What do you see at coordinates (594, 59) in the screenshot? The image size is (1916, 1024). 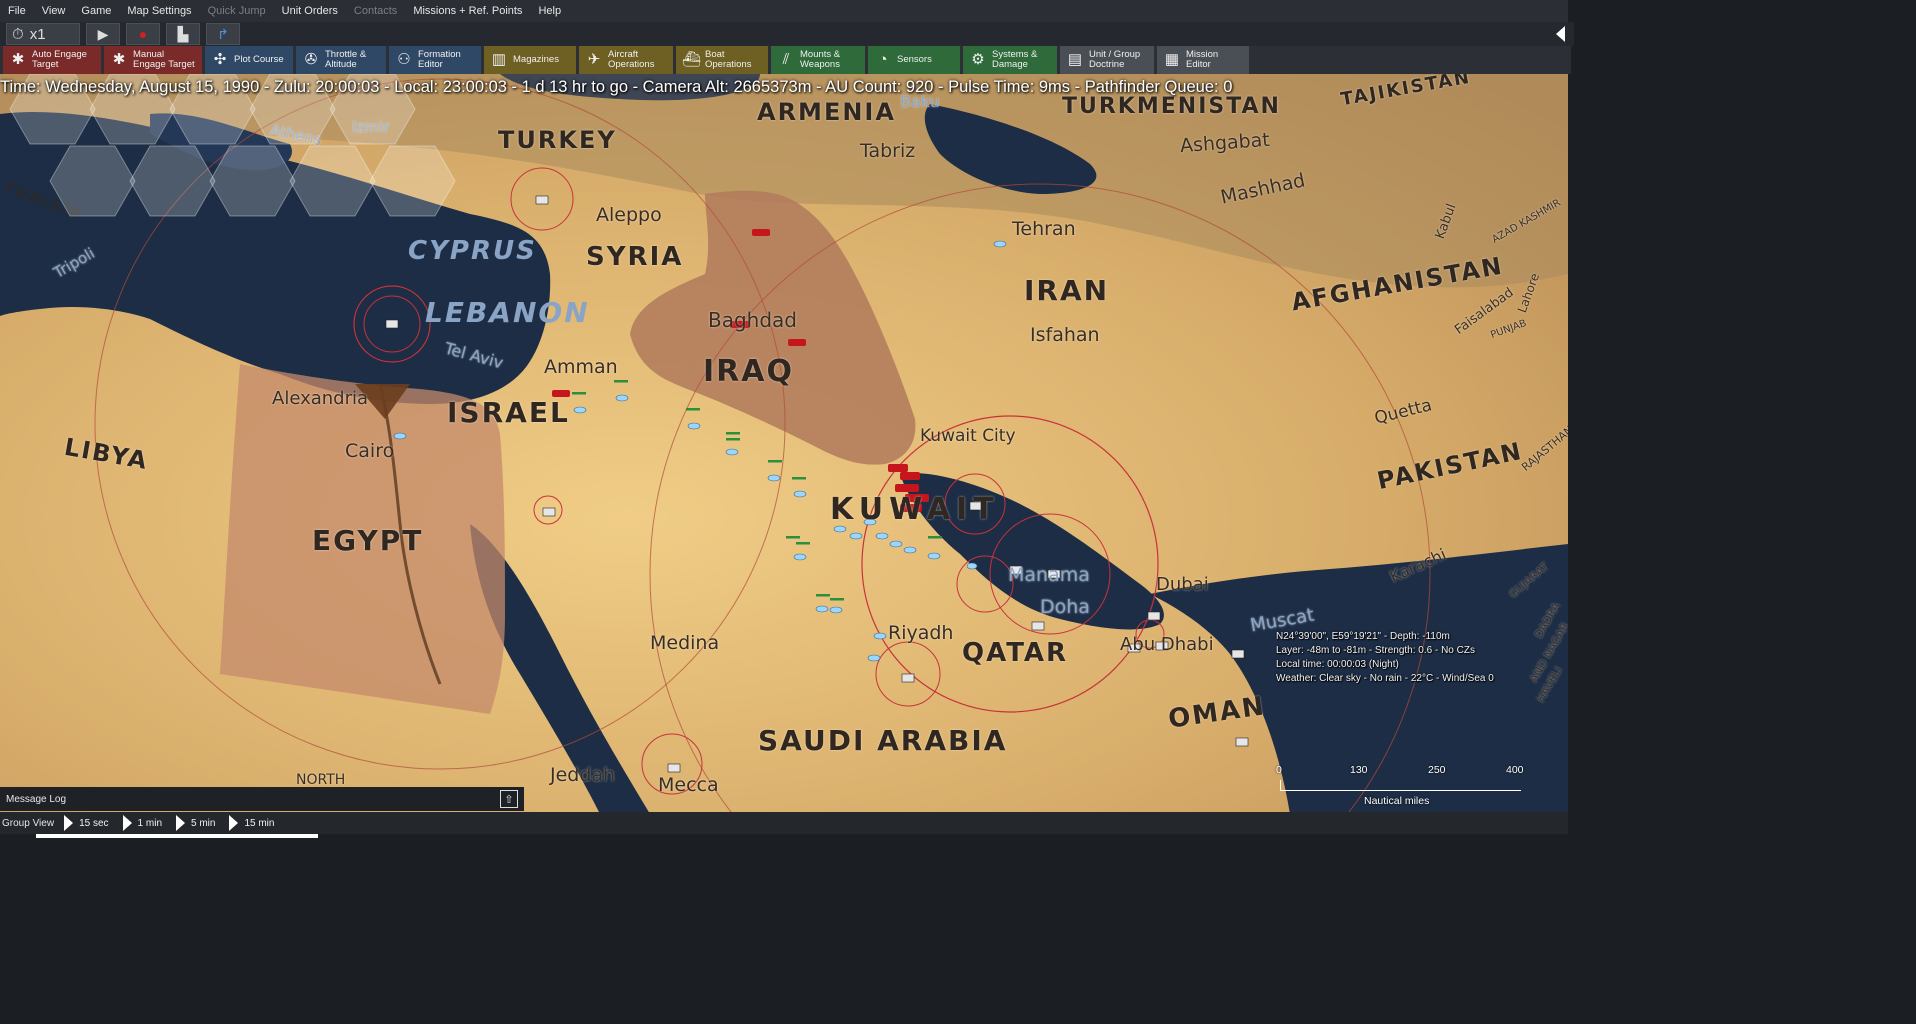 I see `aircraft-icon: ✈` at bounding box center [594, 59].